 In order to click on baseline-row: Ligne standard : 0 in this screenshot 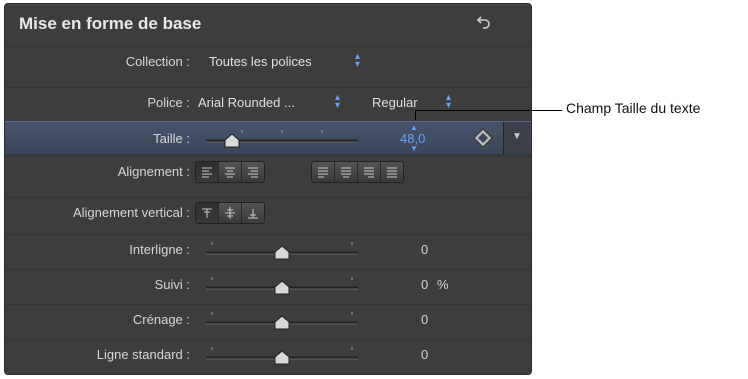, I will do `click(268, 354)`.